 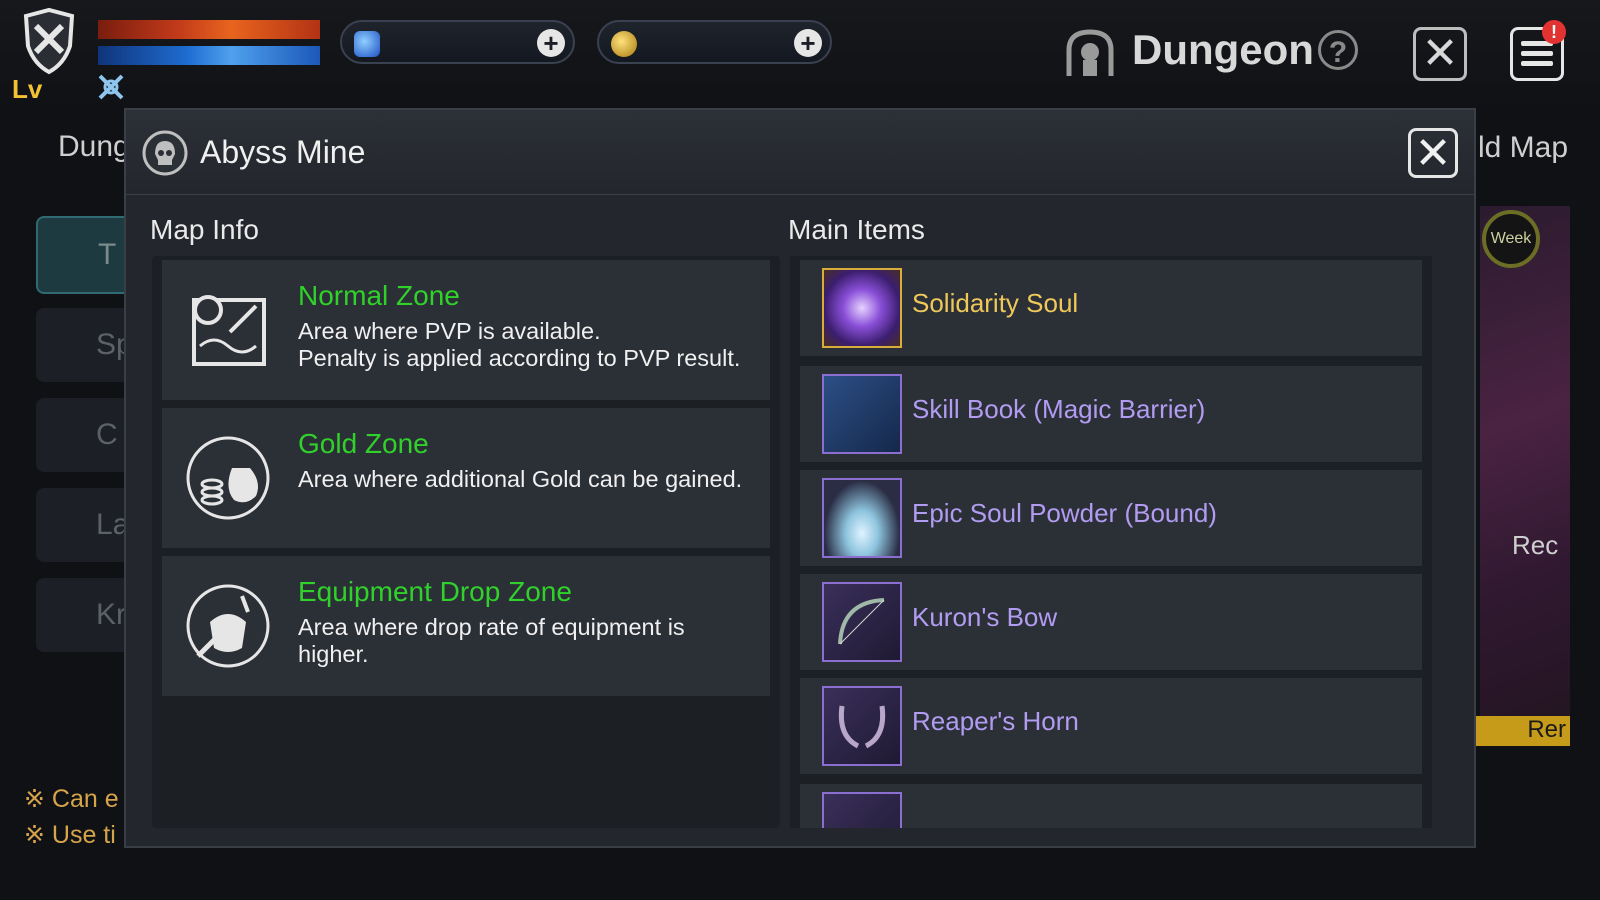 I want to click on tab-world-map: ld Map, so click(x=1523, y=148).